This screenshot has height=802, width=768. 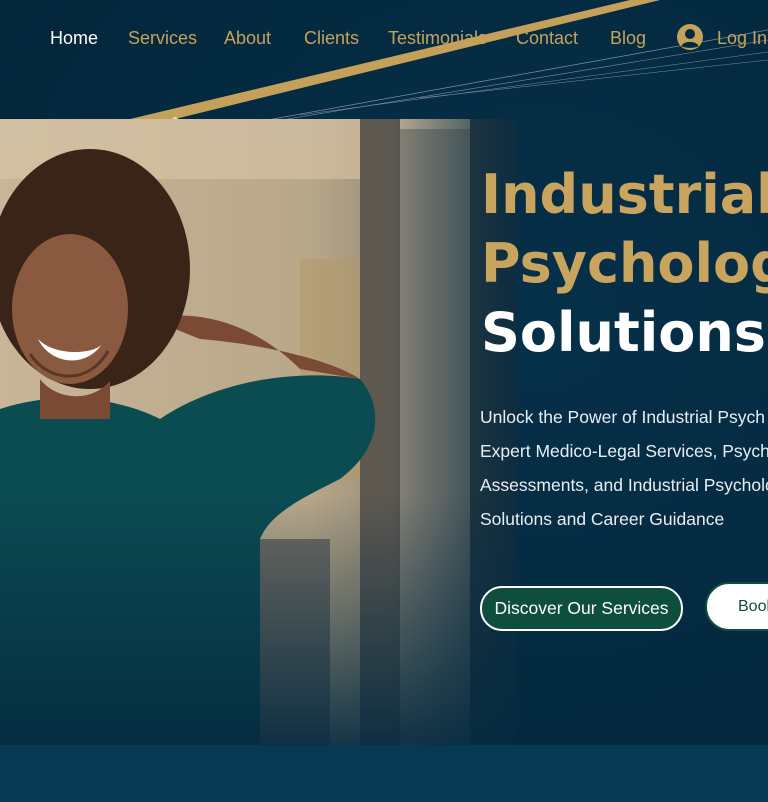 What do you see at coordinates (331, 38) in the screenshot?
I see `nav-item-clients: Clients` at bounding box center [331, 38].